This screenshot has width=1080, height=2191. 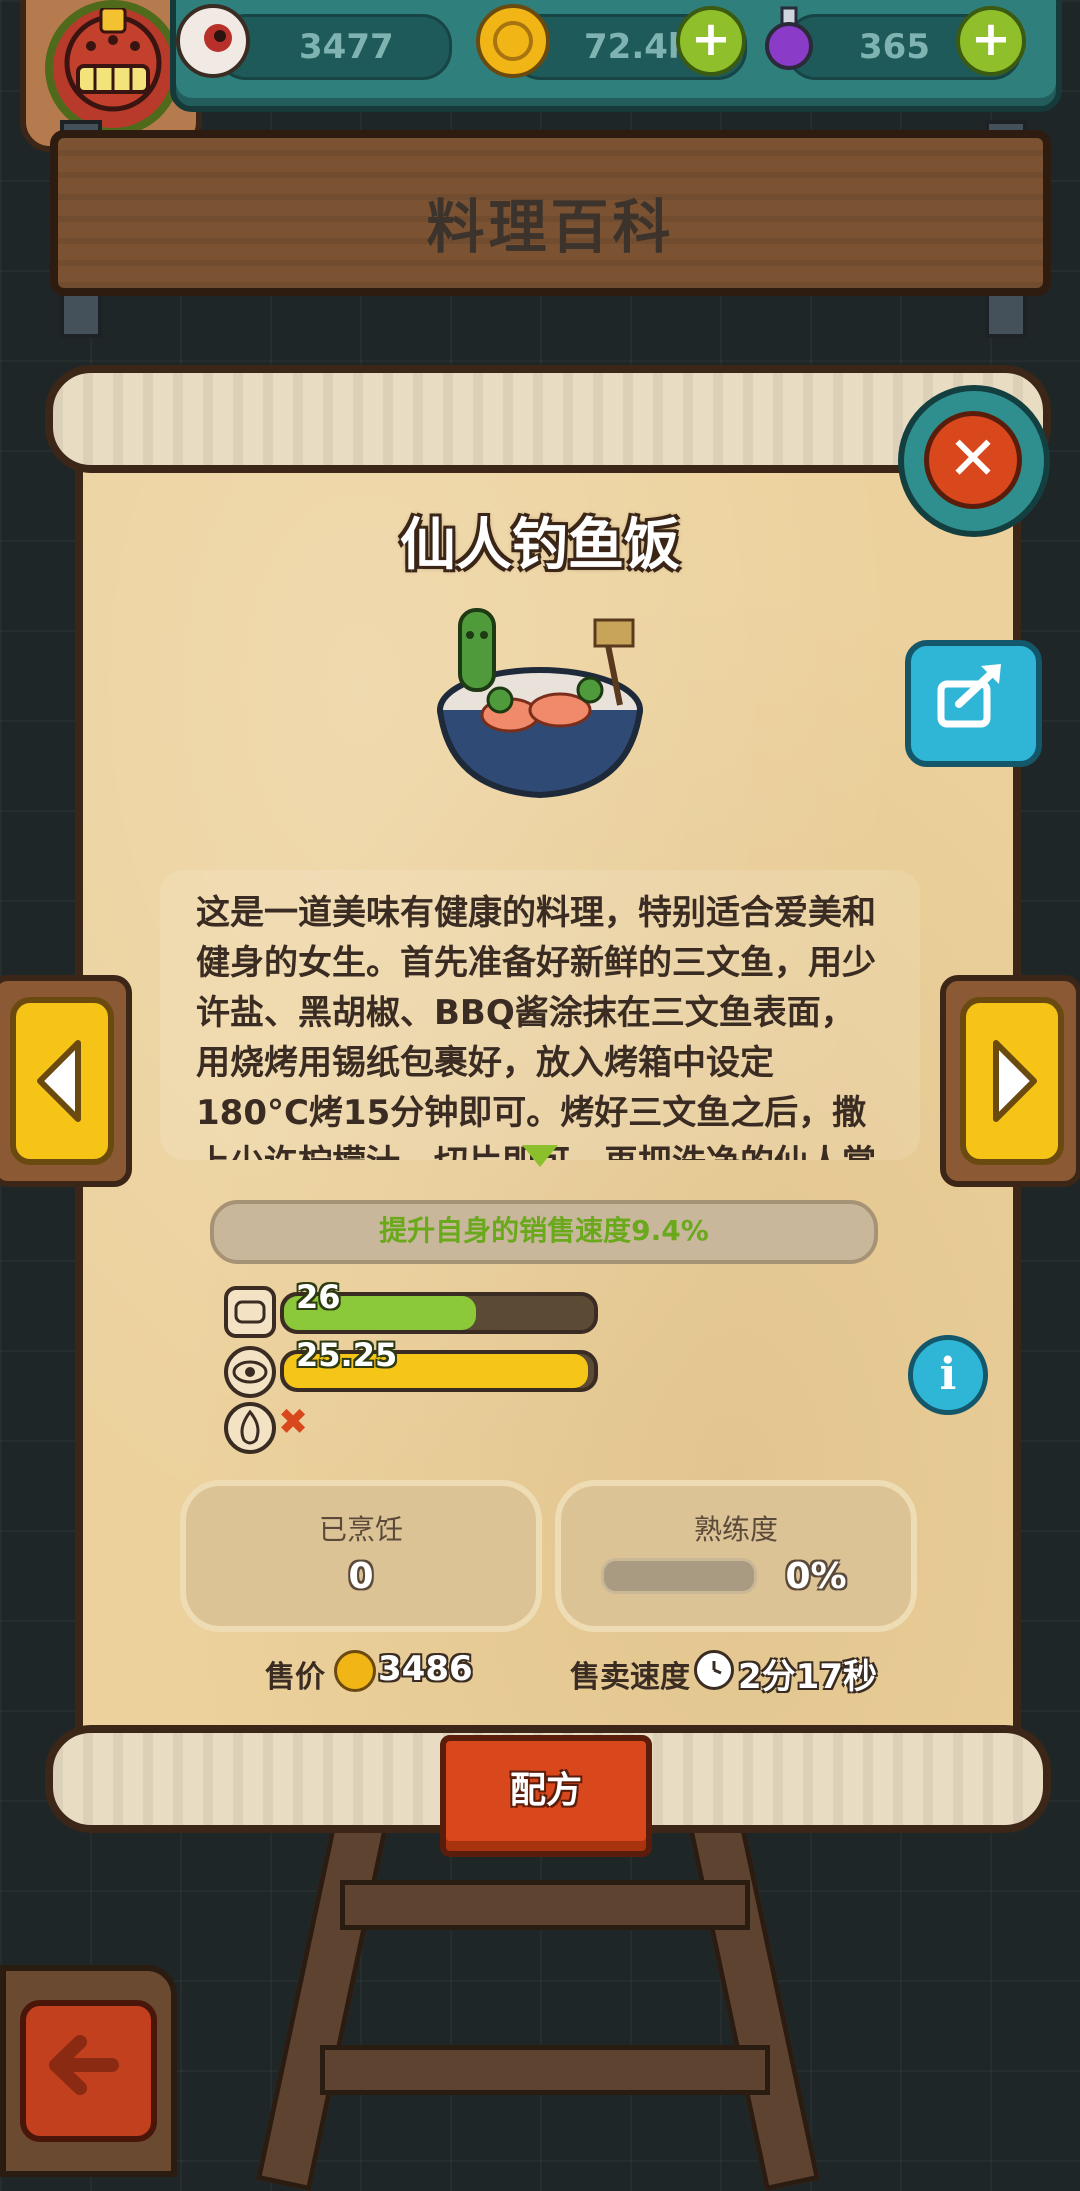 I want to click on price-label: 售价, so click(x=295, y=1677).